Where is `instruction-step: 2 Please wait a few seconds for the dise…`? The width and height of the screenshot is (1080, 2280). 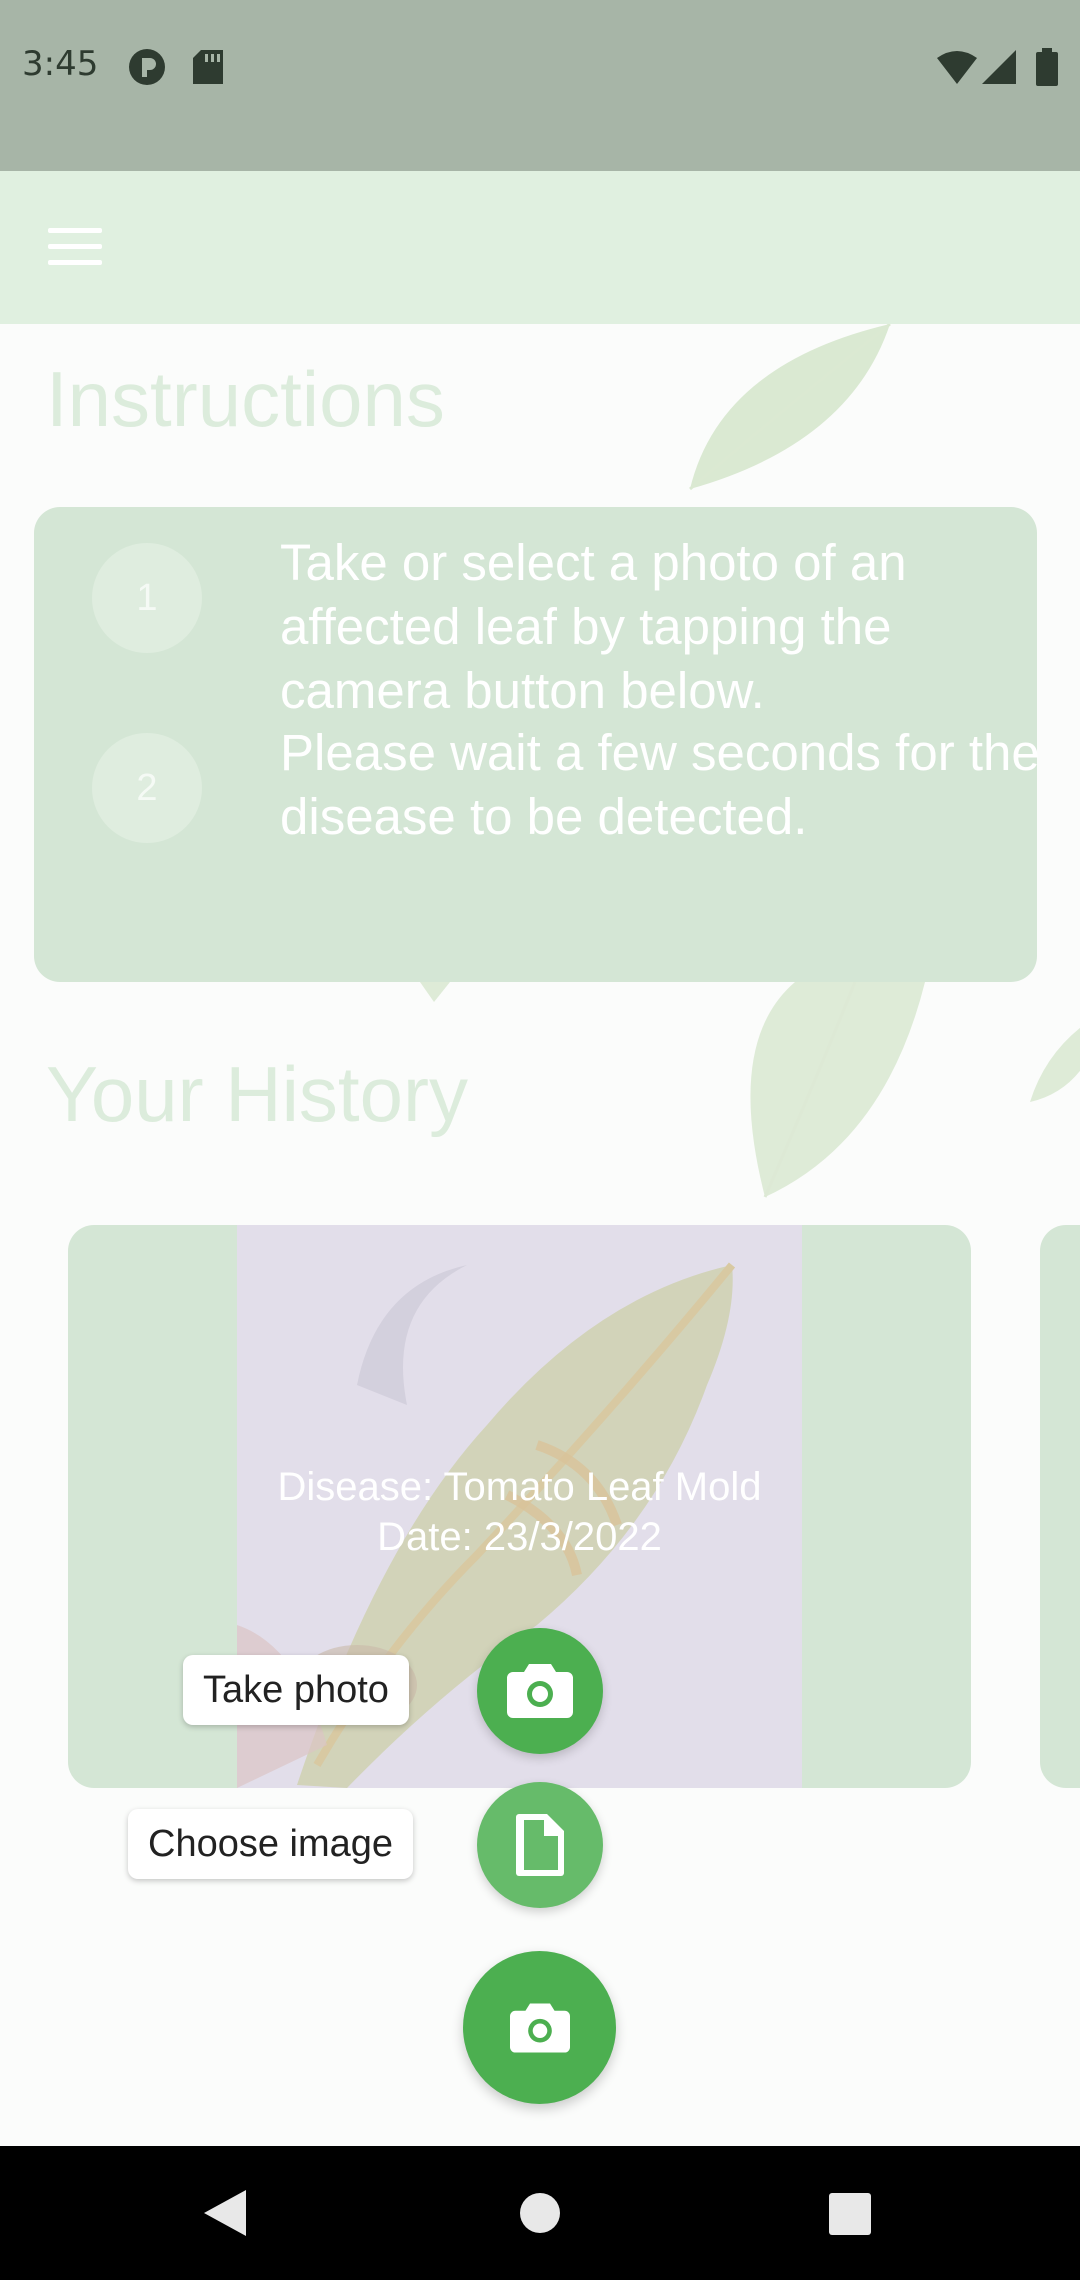
instruction-step: 2 Please wait a few seconds for the dise… is located at coordinates (566, 798).